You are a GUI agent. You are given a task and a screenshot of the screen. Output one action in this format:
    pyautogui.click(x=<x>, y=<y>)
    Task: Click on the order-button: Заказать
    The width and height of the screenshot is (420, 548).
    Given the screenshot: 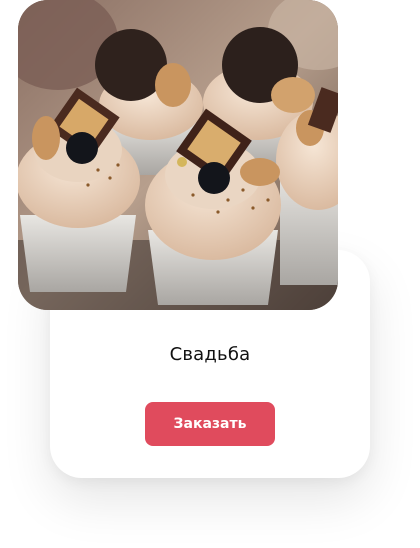 What is the action you would take?
    pyautogui.click(x=210, y=424)
    